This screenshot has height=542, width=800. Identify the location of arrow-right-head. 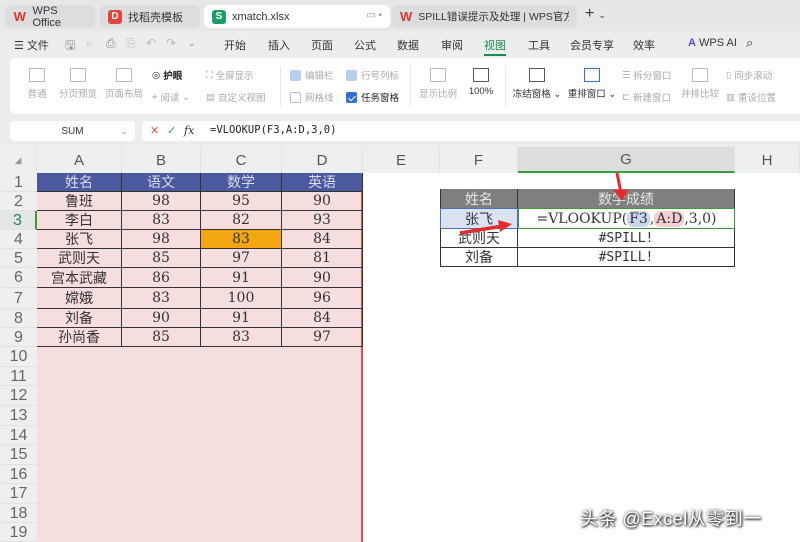
(505, 226).